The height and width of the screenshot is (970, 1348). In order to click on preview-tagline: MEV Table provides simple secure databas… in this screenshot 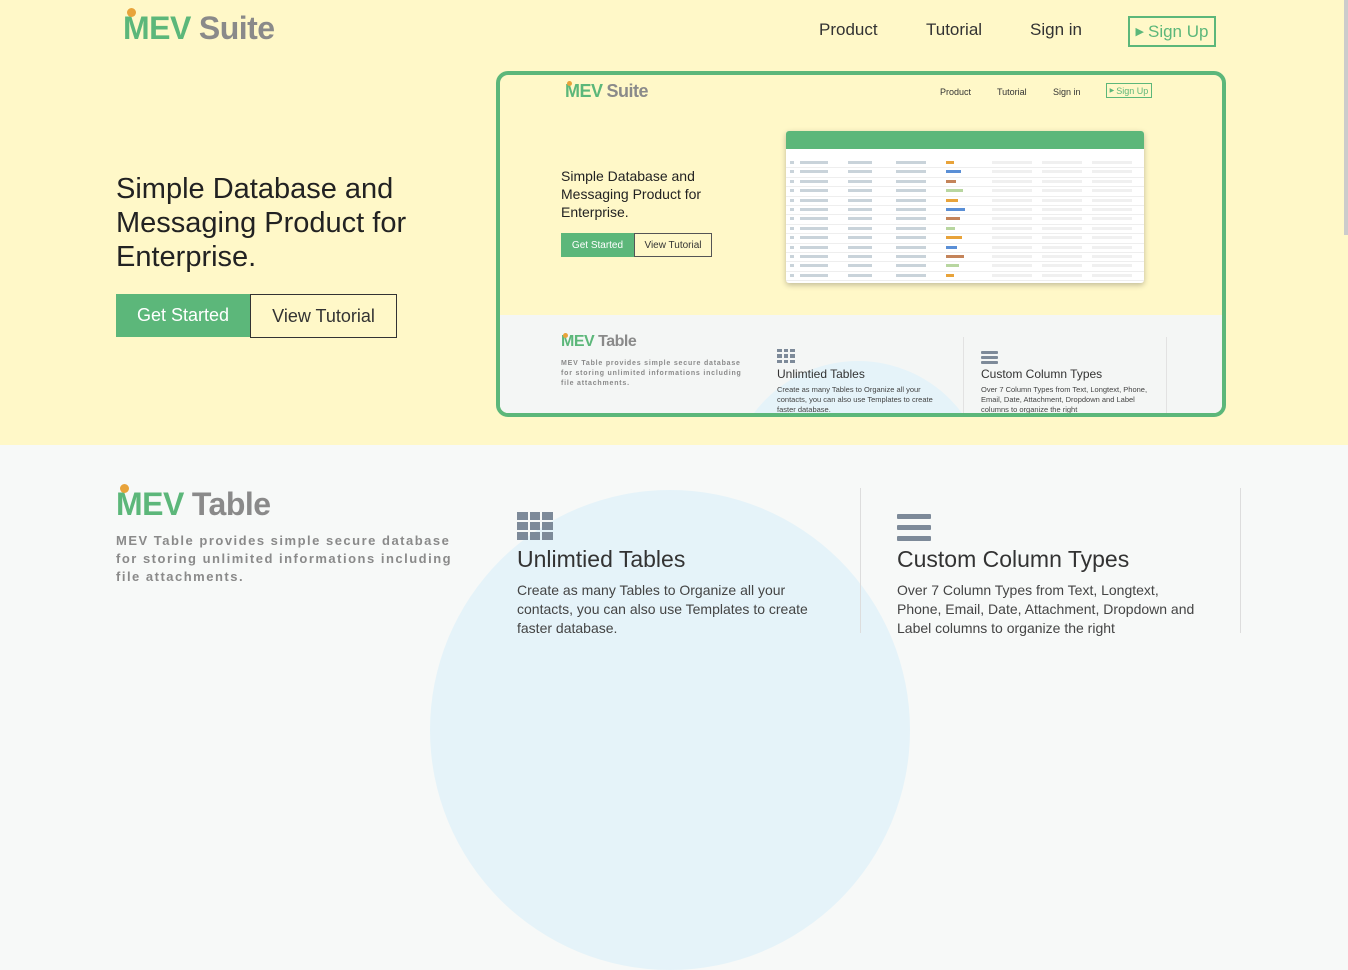, I will do `click(651, 373)`.